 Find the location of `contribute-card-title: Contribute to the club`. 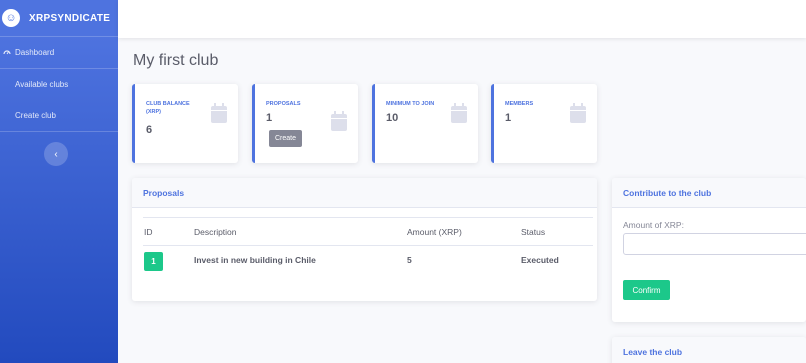

contribute-card-title: Contribute to the club is located at coordinates (709, 193).